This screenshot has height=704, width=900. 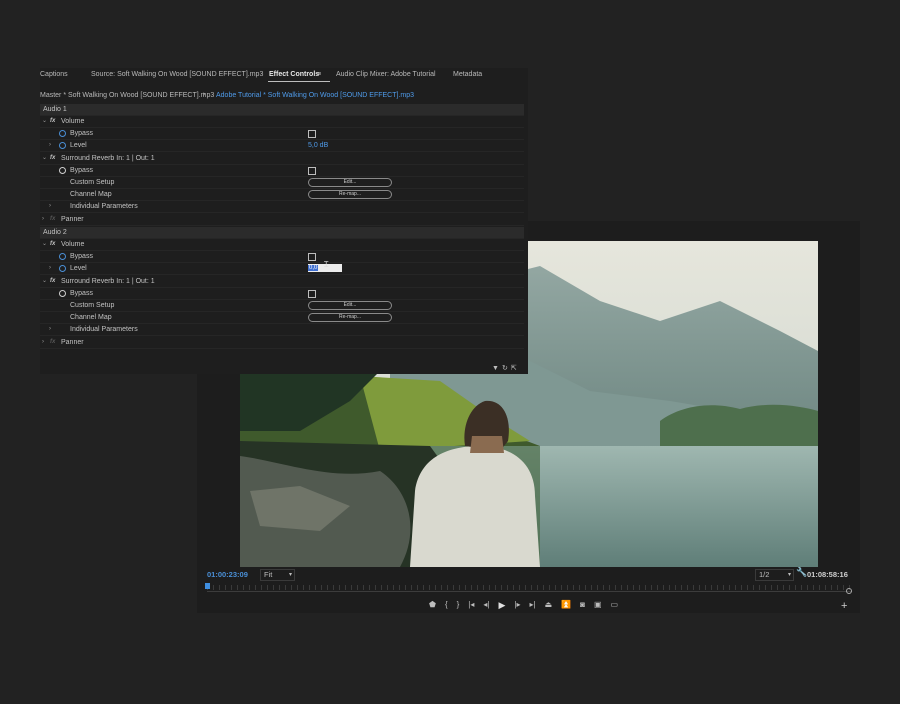 I want to click on current-timecode: 01:00:23:09, so click(x=227, y=574).